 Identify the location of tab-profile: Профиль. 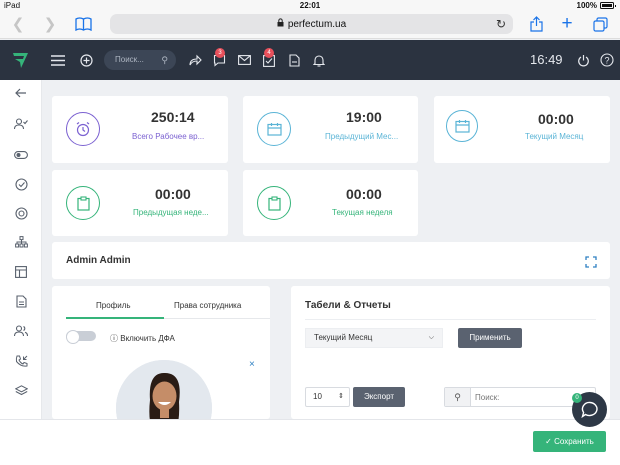
(113, 305).